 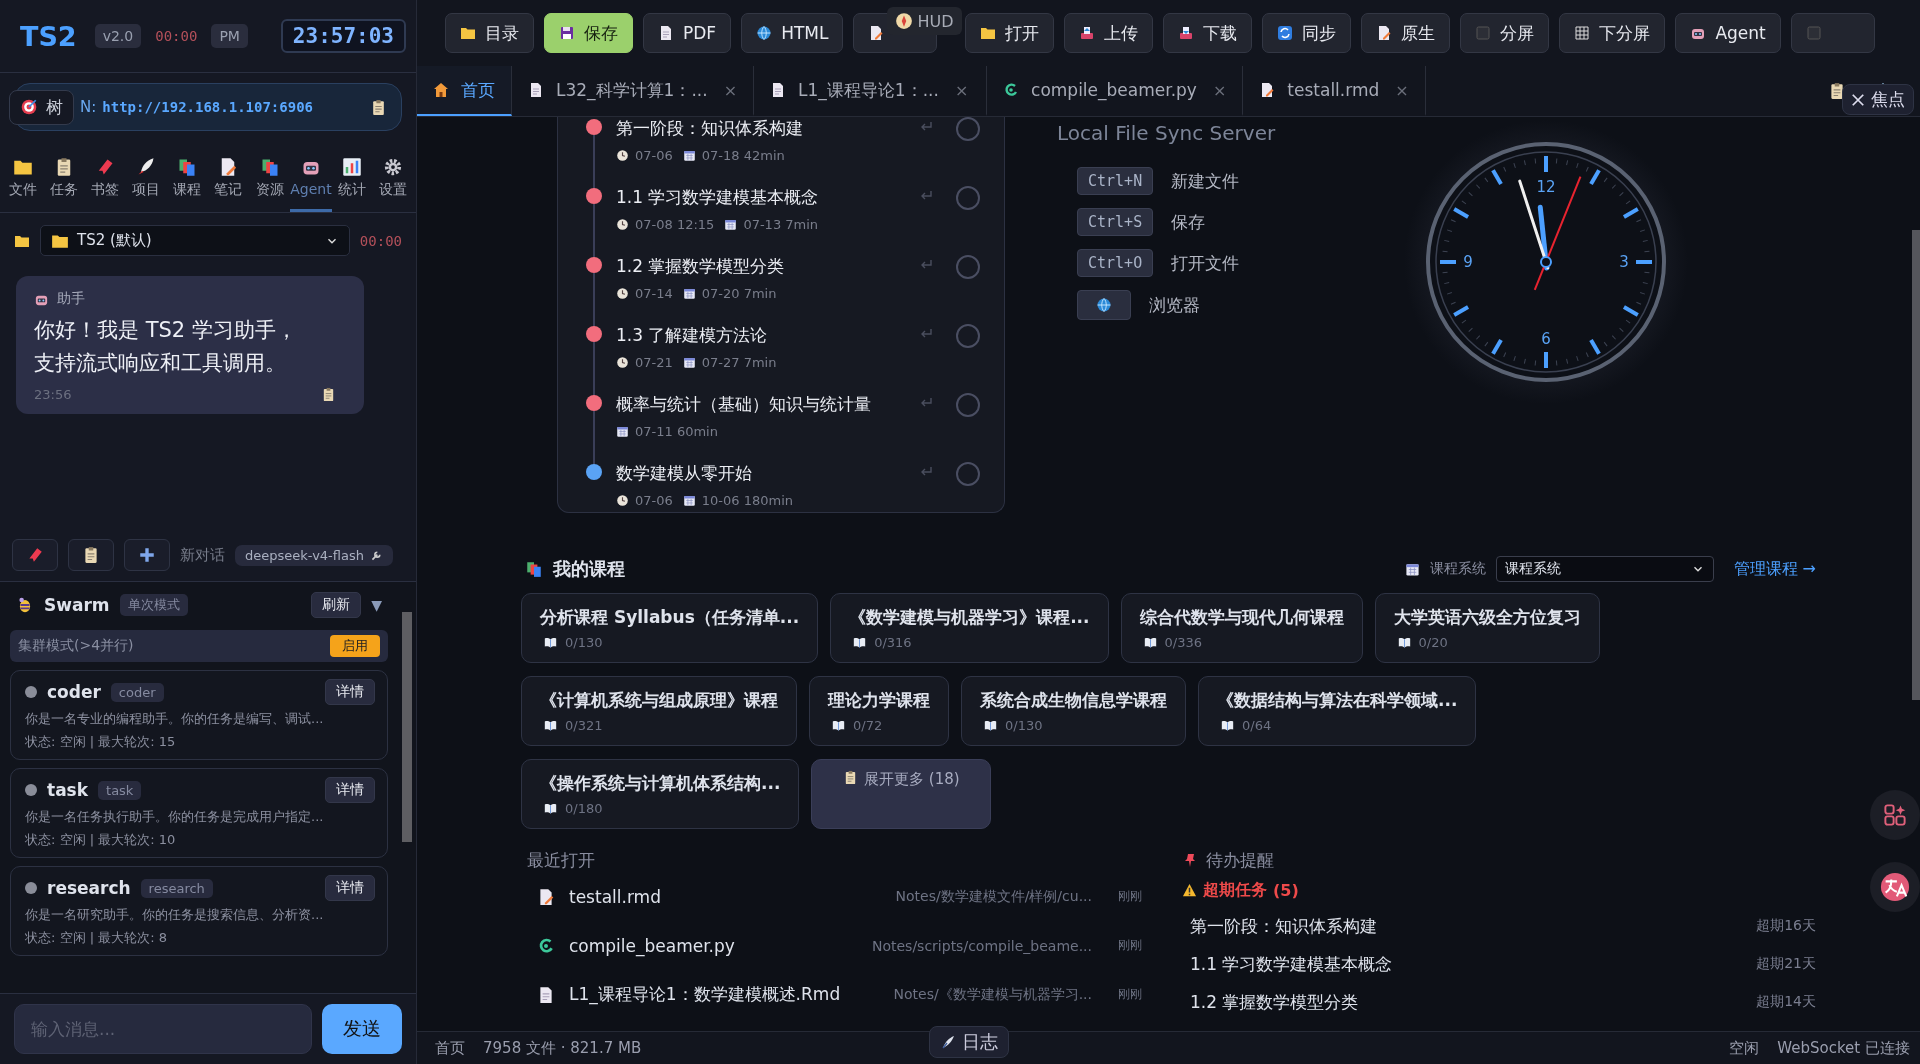 I want to click on shortcut-label: 新建文件, so click(x=1205, y=181).